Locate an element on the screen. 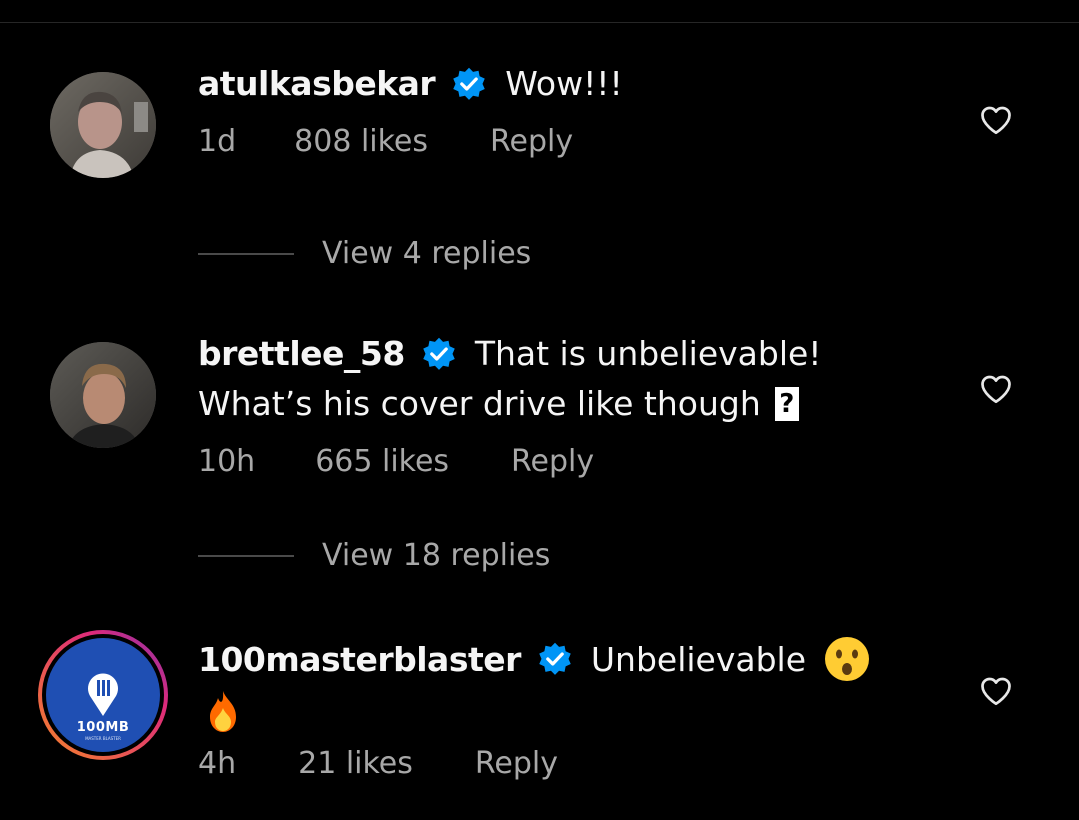 The image size is (1079, 820). username: brettlee_58 is located at coordinates (301, 353).